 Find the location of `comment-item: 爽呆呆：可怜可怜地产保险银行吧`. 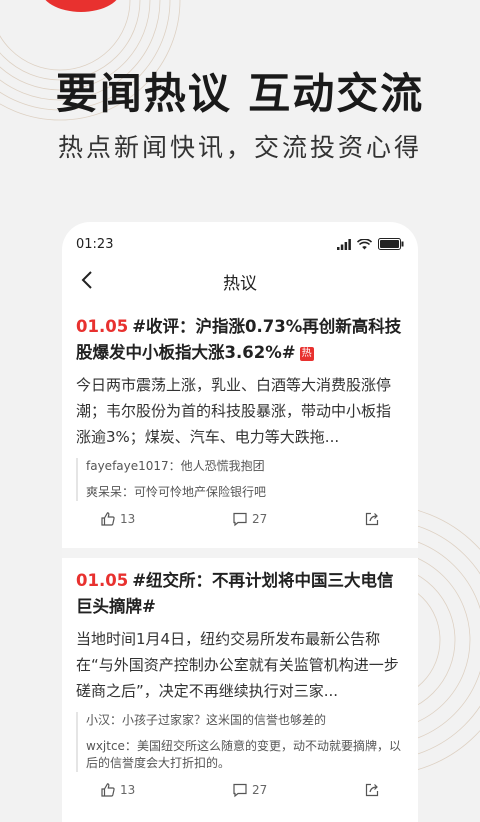

comment-item: 爽呆呆：可怜可怜地产保险银行吧 is located at coordinates (245, 492).